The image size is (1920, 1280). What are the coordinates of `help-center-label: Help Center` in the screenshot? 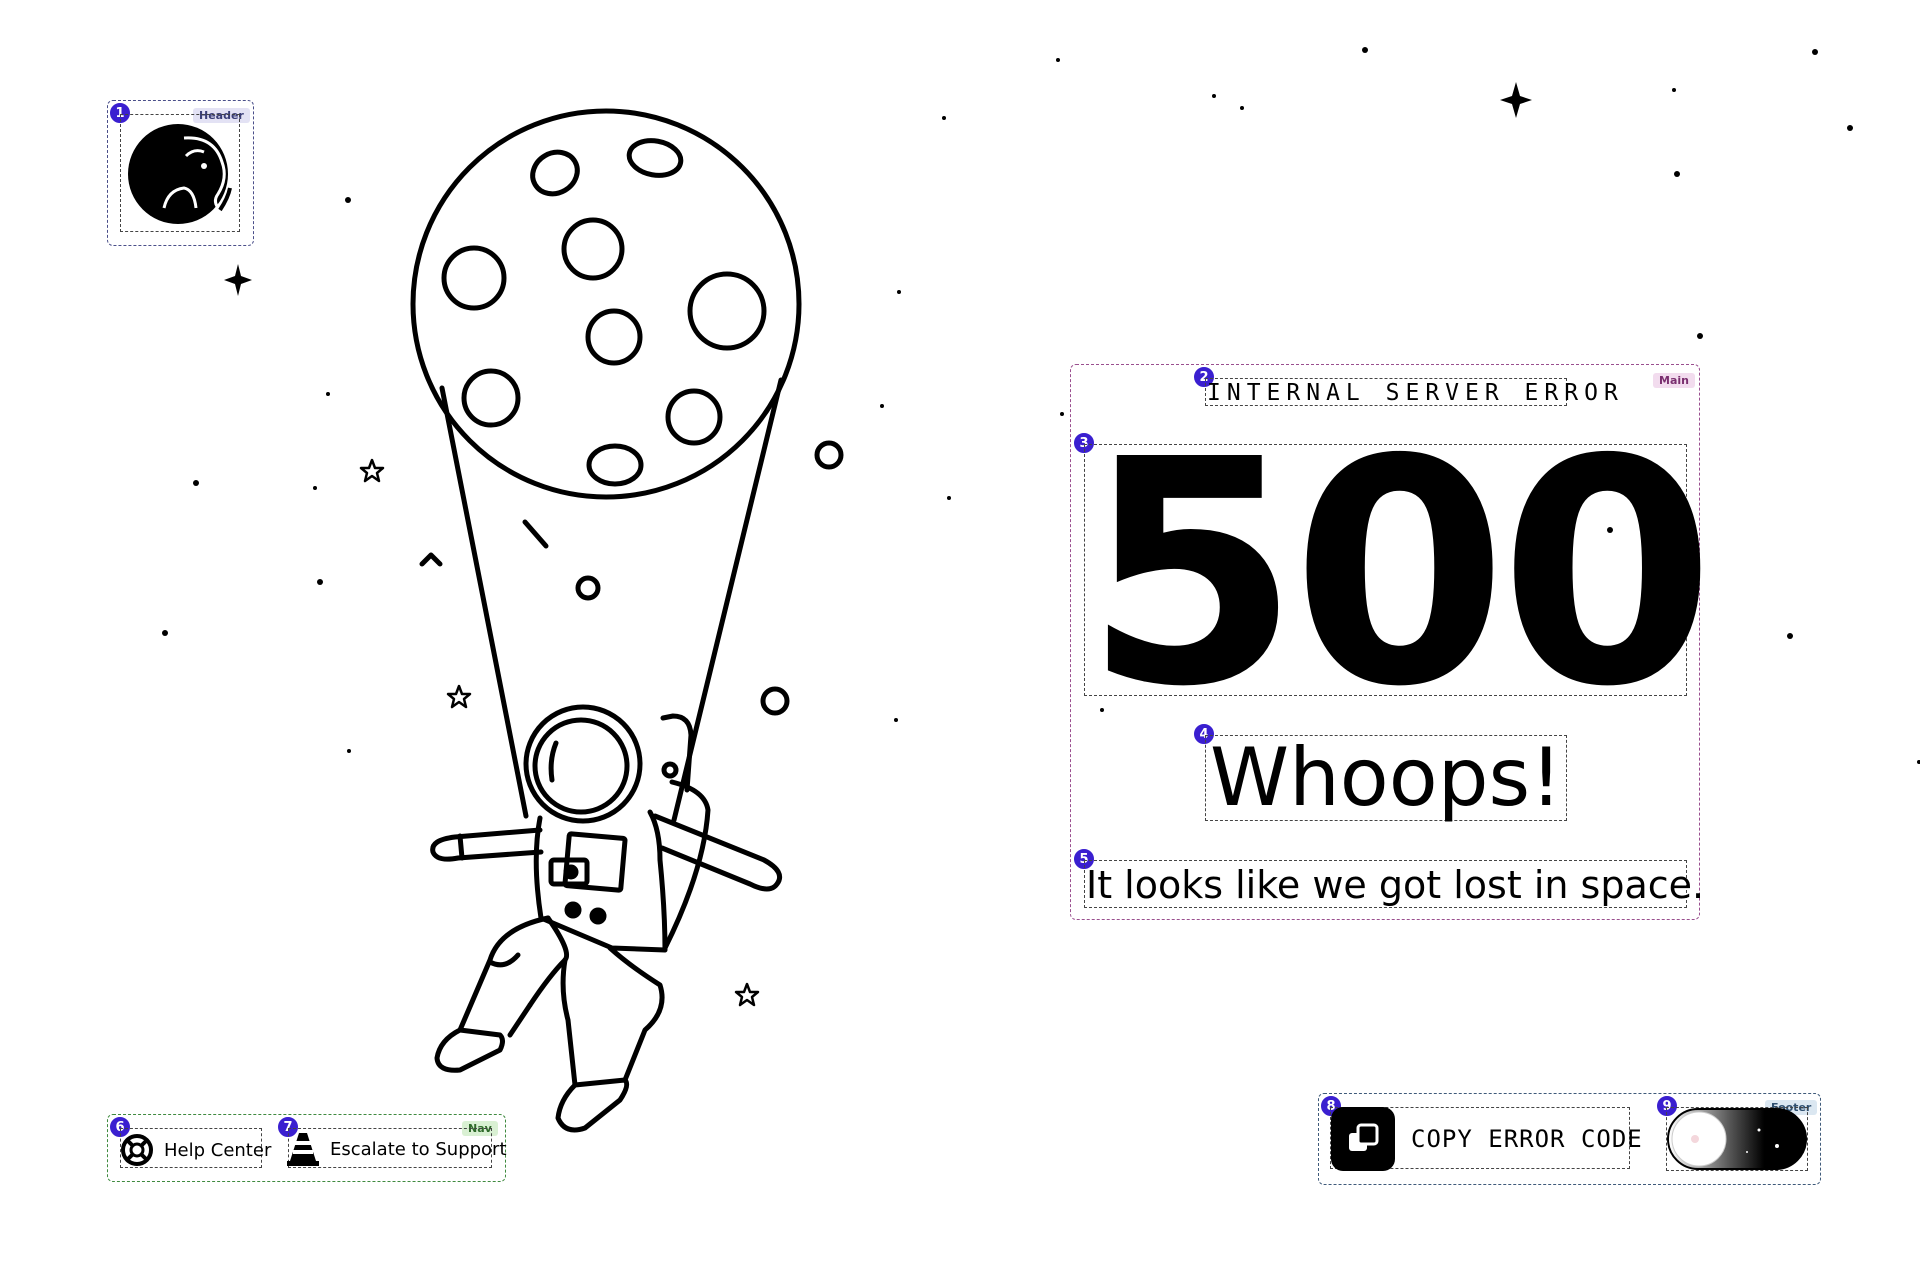 It's located at (218, 1150).